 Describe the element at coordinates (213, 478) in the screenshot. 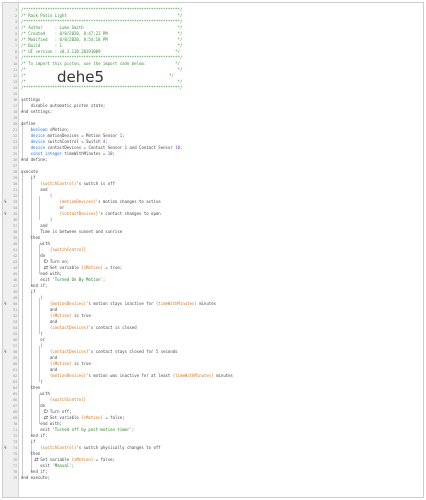

I see `code-line: 79 end execute;` at that location.